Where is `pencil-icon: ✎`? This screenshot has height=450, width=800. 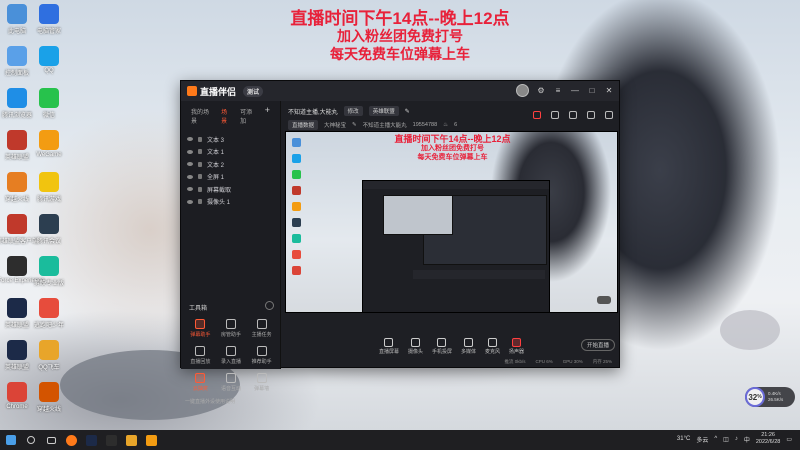
pencil-icon: ✎ is located at coordinates (407, 111).